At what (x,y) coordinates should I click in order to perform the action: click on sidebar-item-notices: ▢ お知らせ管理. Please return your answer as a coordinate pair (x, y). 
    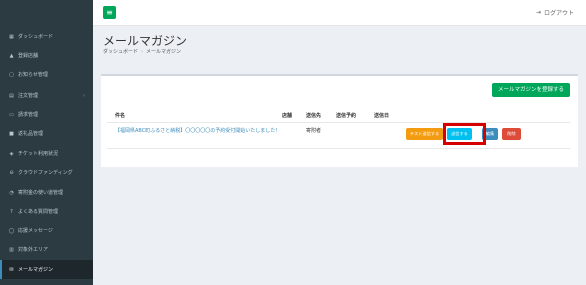
    Looking at the image, I should click on (46, 74).